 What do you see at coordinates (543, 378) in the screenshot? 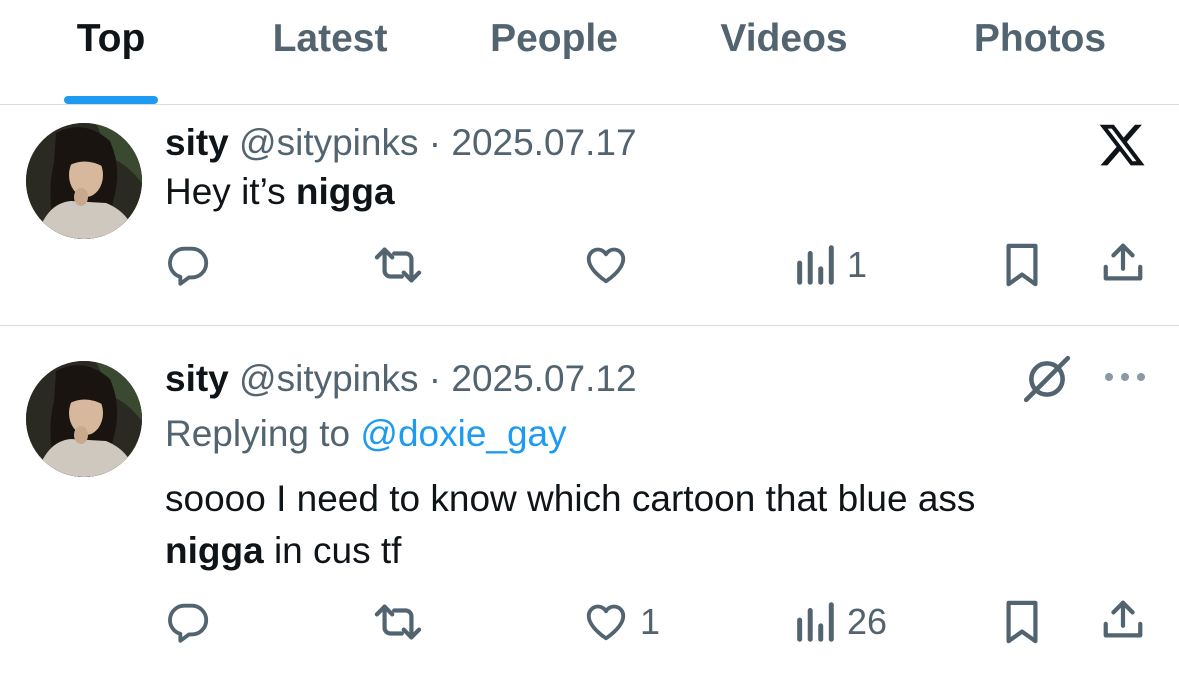
I see `tweet-date: 2025.07.12` at bounding box center [543, 378].